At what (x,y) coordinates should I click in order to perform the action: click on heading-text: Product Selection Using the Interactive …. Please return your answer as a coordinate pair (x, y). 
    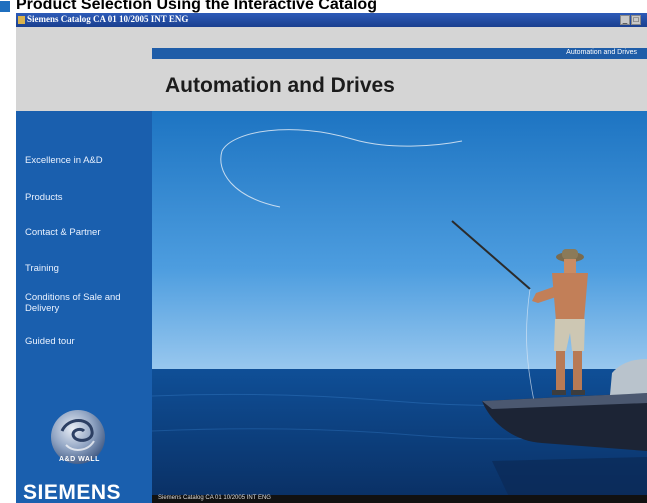
    Looking at the image, I should click on (196, 6).